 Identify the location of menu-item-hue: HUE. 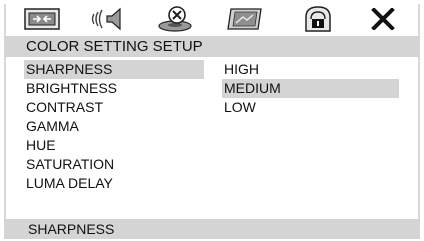
(114, 145).